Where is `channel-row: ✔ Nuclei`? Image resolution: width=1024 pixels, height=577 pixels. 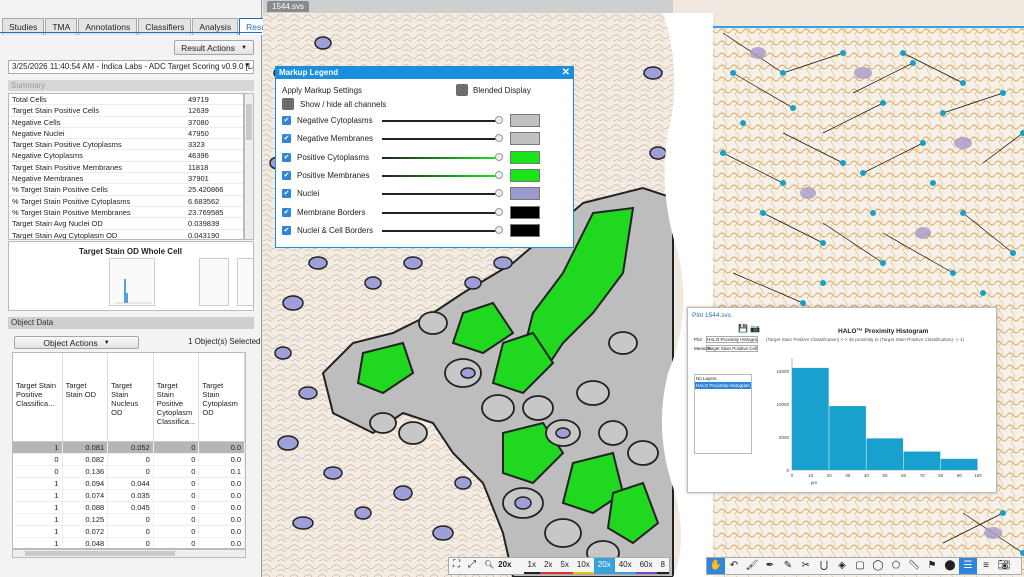 channel-row: ✔ Nuclei is located at coordinates (424, 194).